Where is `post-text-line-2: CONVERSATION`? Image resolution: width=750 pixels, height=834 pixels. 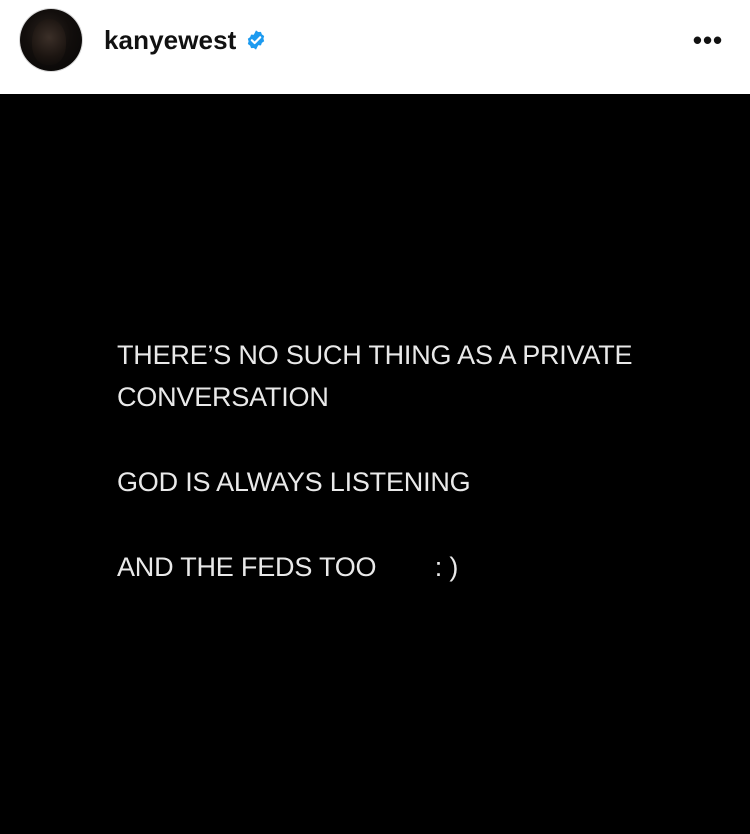
post-text-line-2: CONVERSATION is located at coordinates (223, 397).